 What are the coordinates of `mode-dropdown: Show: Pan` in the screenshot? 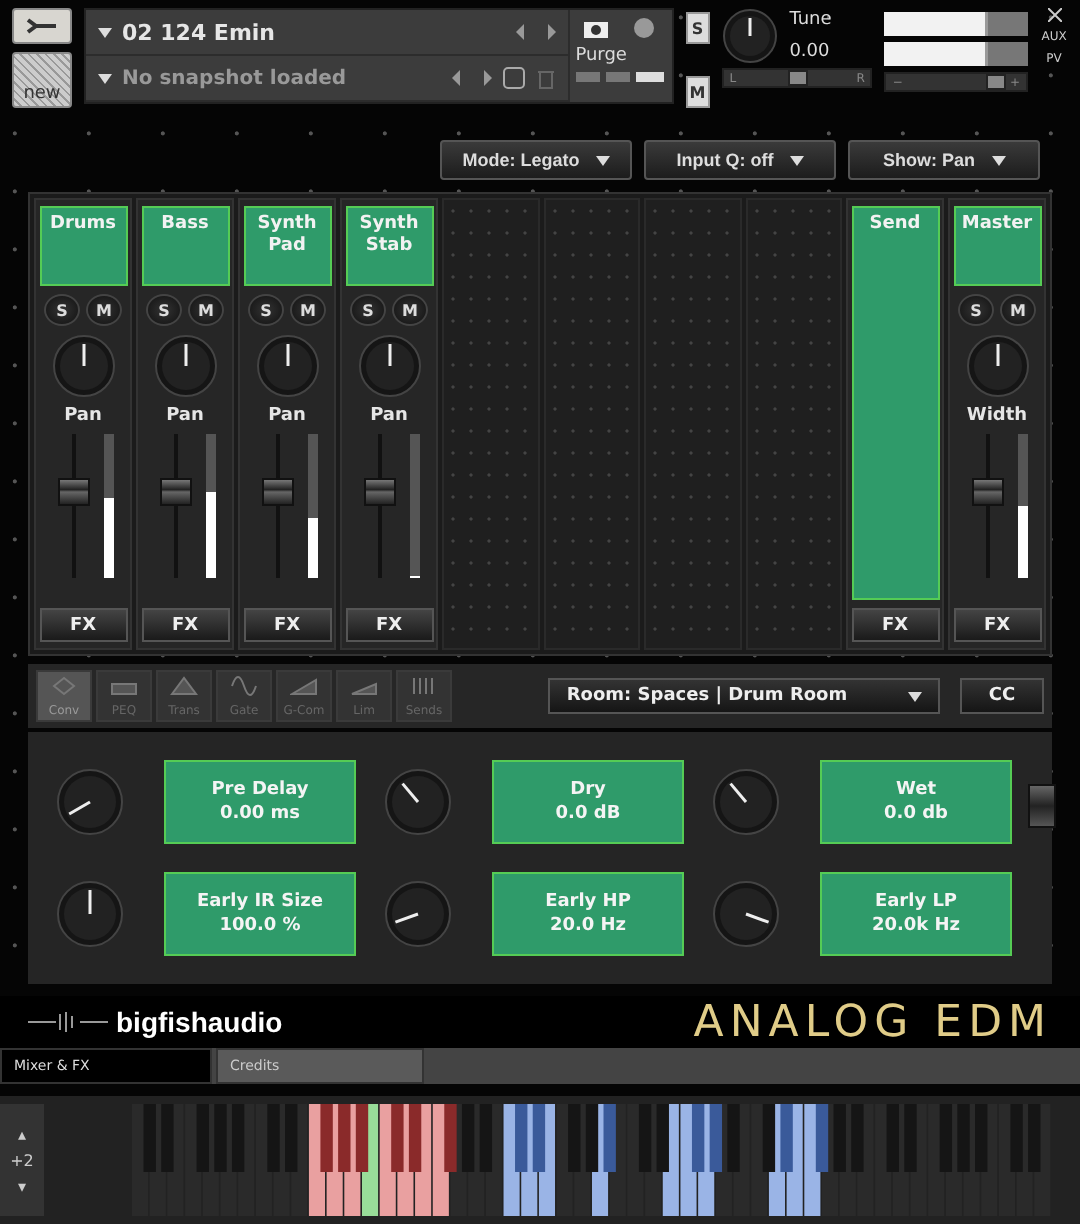 It's located at (944, 160).